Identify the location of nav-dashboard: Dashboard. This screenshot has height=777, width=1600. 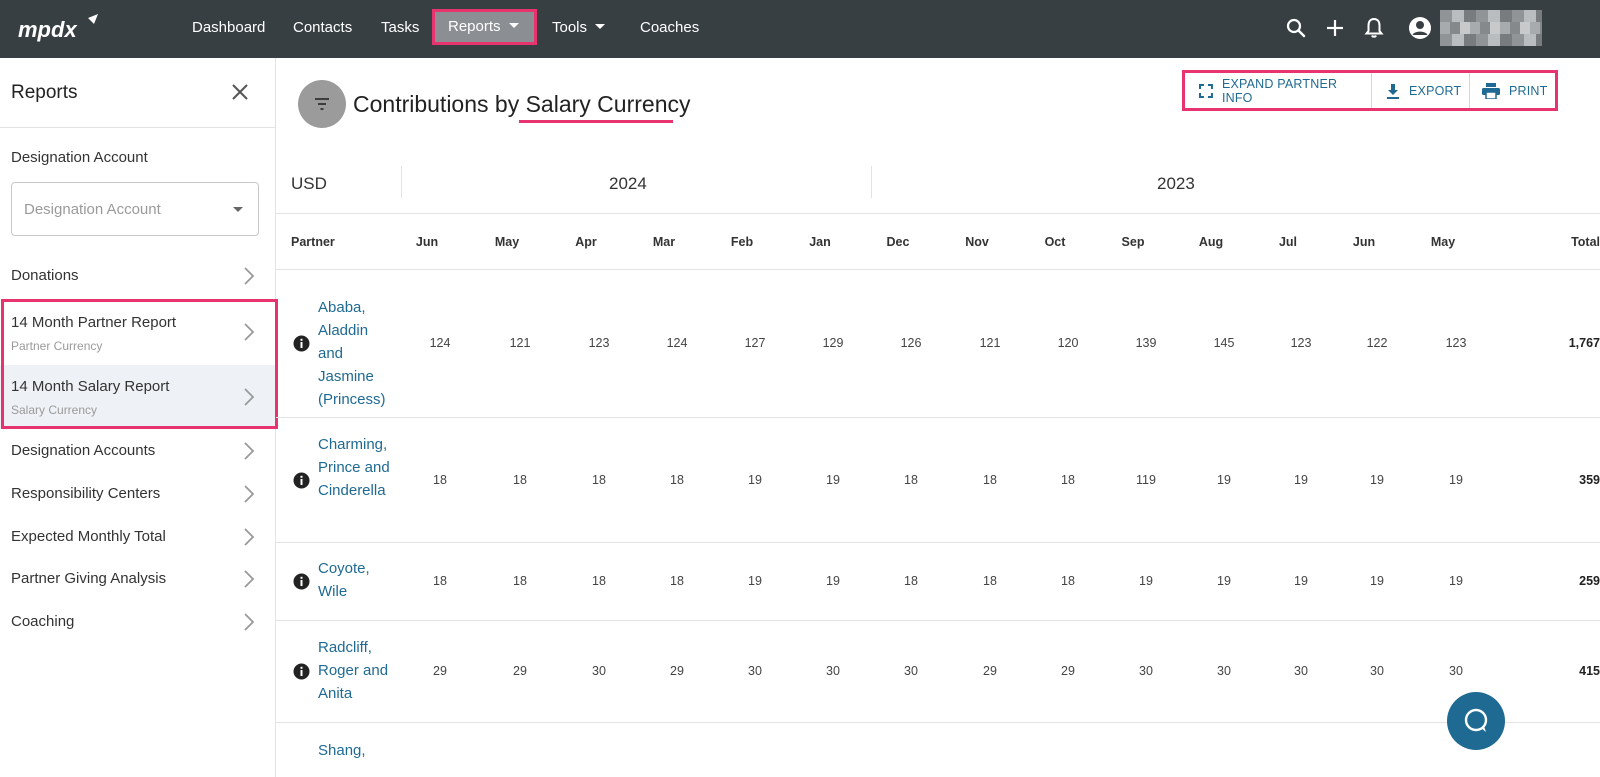
(228, 27).